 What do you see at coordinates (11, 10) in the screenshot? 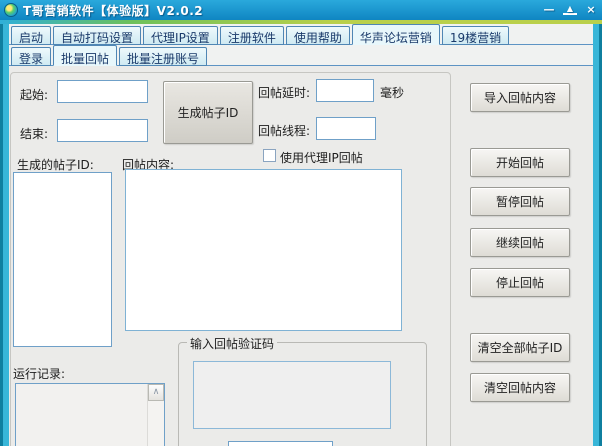
I see `app-icon` at bounding box center [11, 10].